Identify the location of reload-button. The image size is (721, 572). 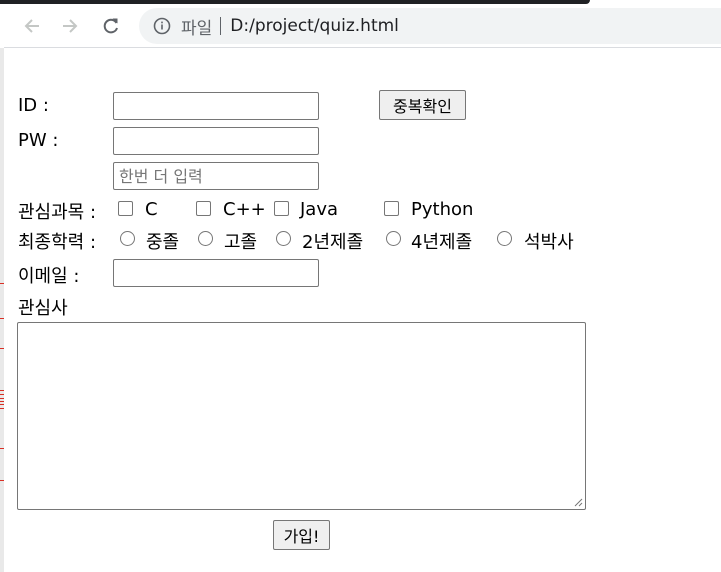
(111, 26).